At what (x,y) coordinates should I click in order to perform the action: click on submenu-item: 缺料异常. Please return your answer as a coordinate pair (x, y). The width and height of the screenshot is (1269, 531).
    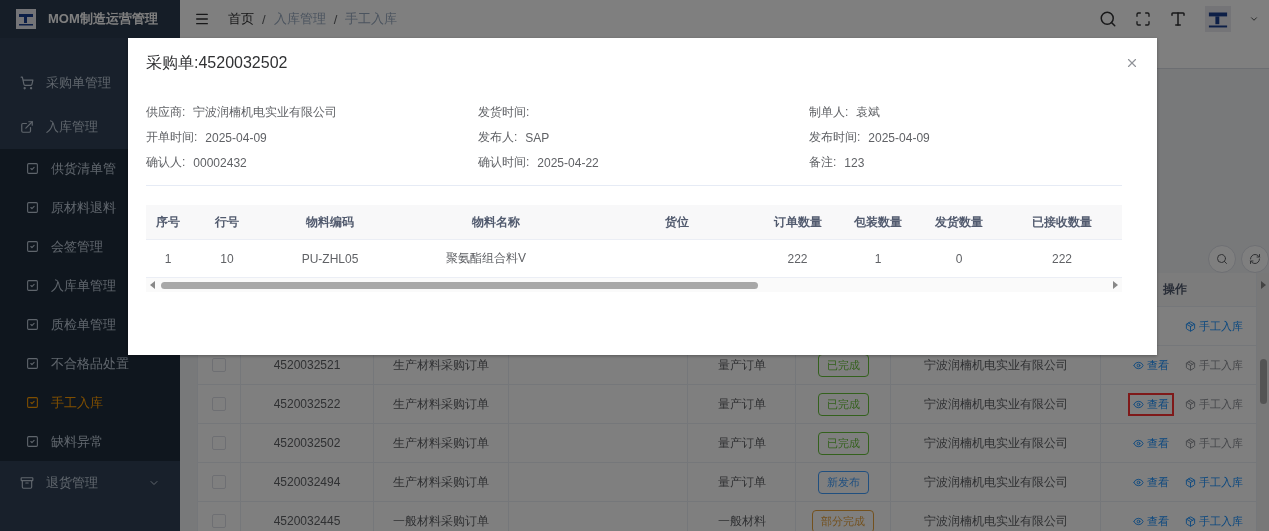
    Looking at the image, I should click on (90, 441).